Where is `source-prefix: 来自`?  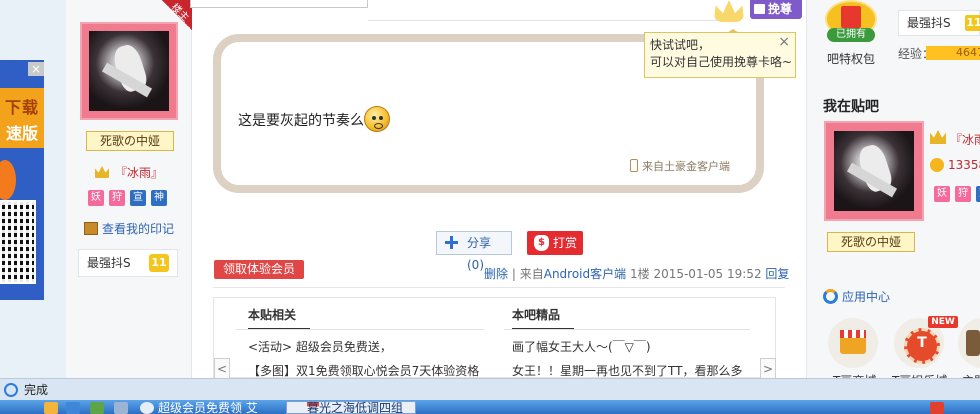 source-prefix: 来自 is located at coordinates (531, 274).